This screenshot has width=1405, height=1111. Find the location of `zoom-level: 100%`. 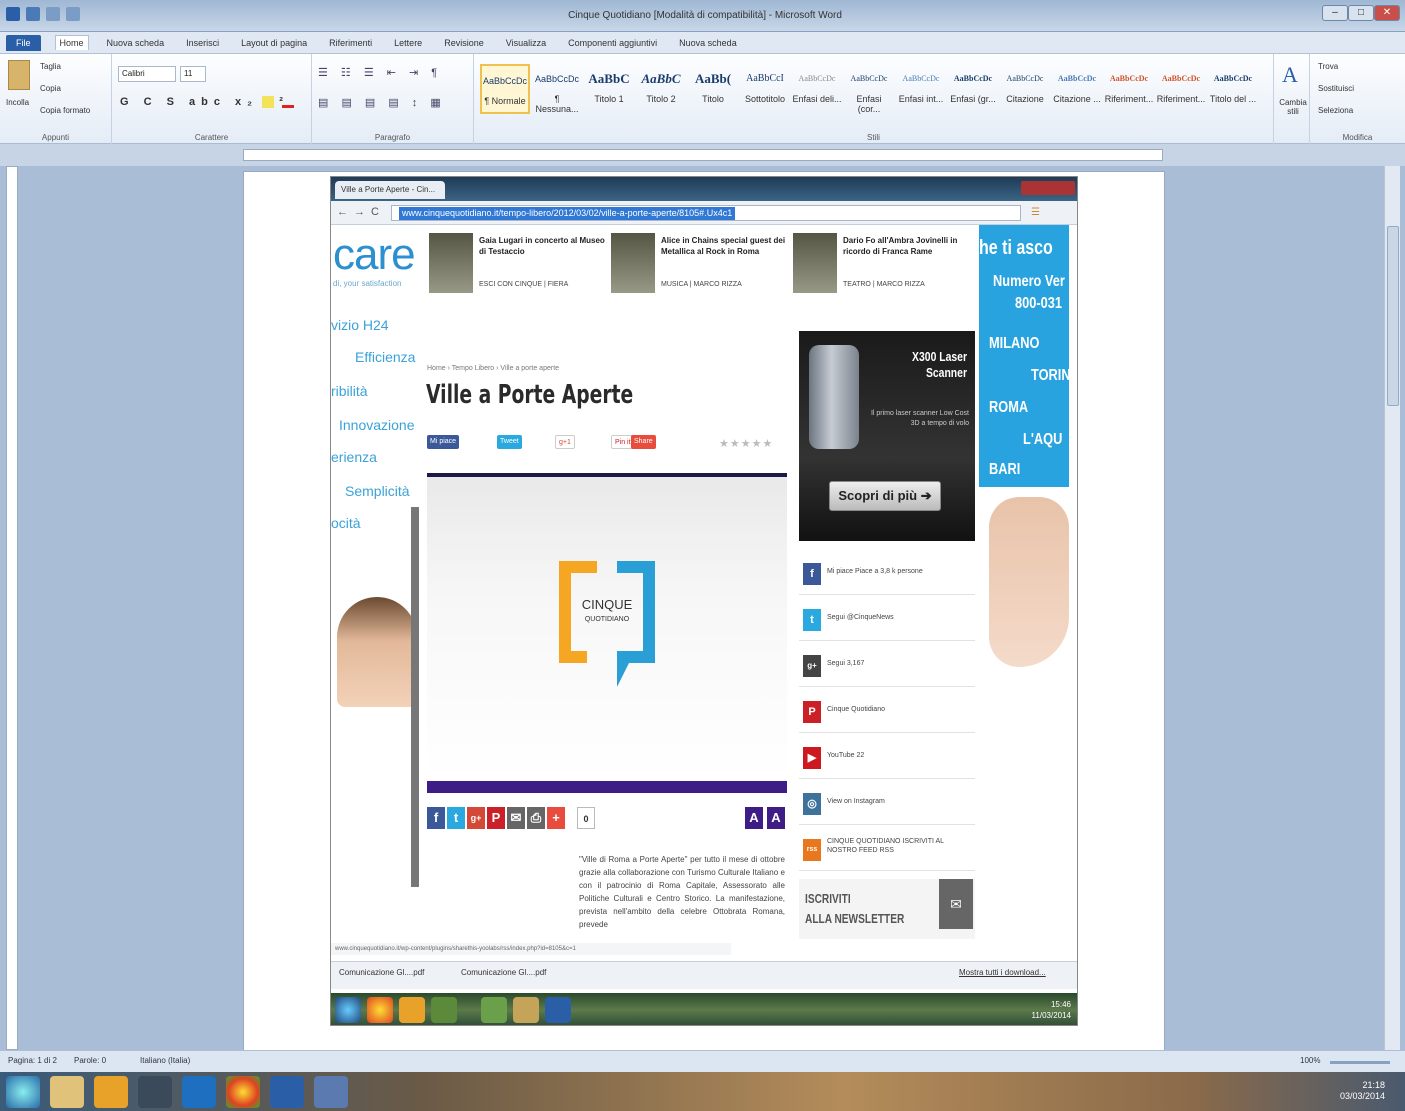

zoom-level: 100% is located at coordinates (1310, 1060).